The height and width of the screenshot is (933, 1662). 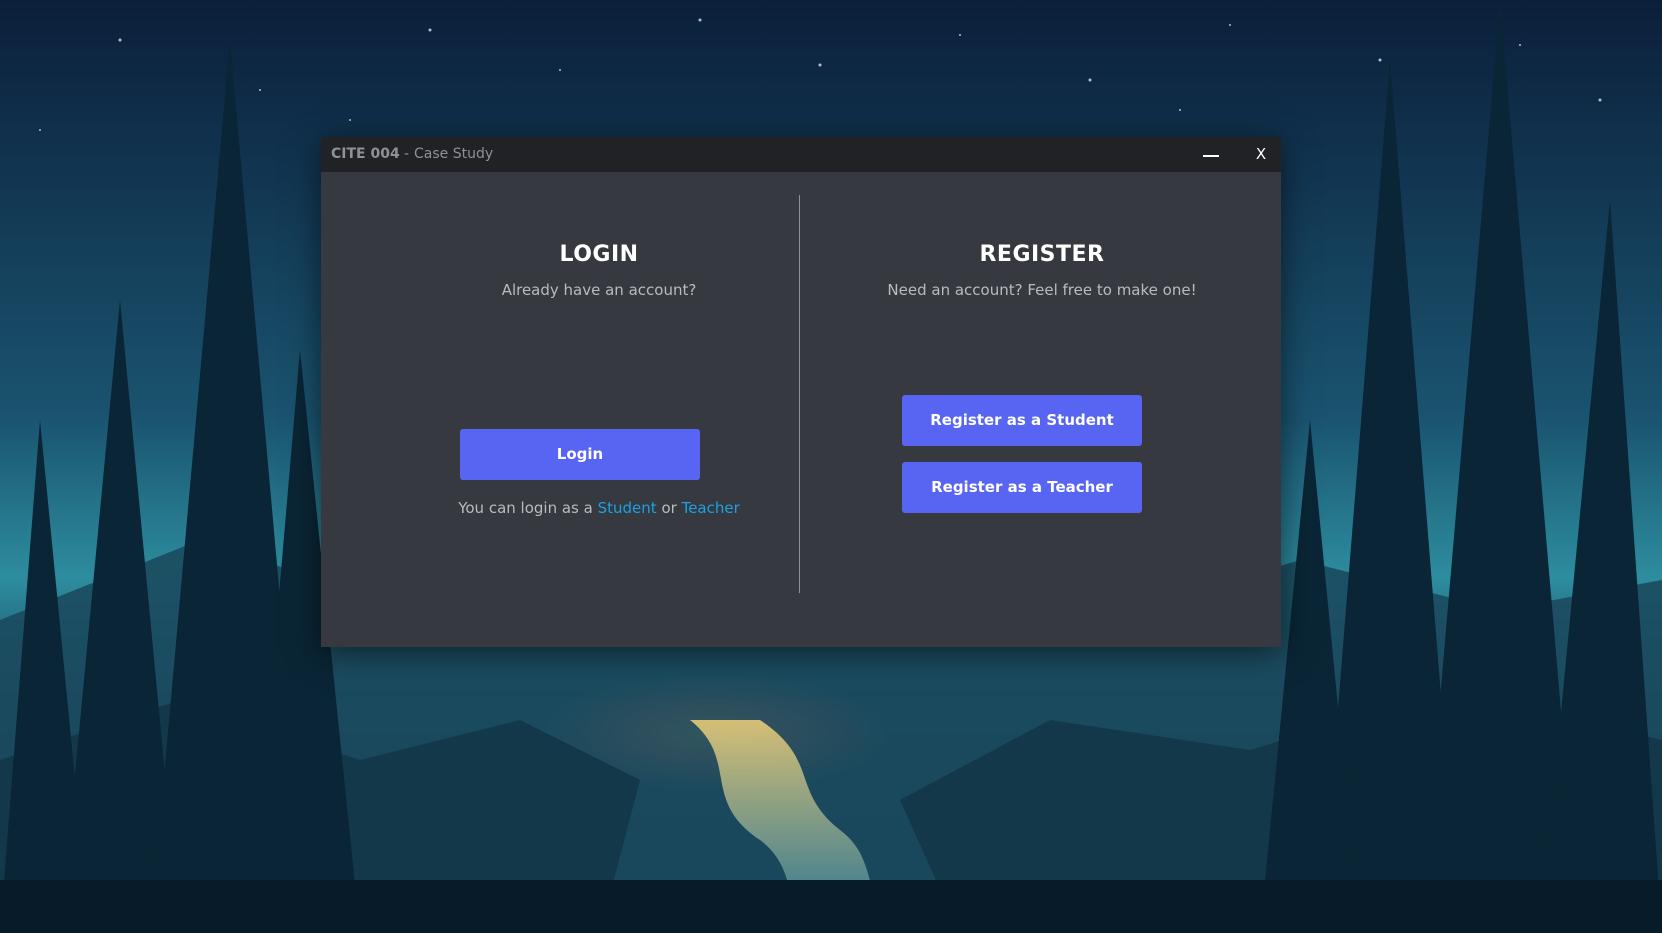 I want to click on register-teacher-button: Register as a Teacher, so click(x=1022, y=487).